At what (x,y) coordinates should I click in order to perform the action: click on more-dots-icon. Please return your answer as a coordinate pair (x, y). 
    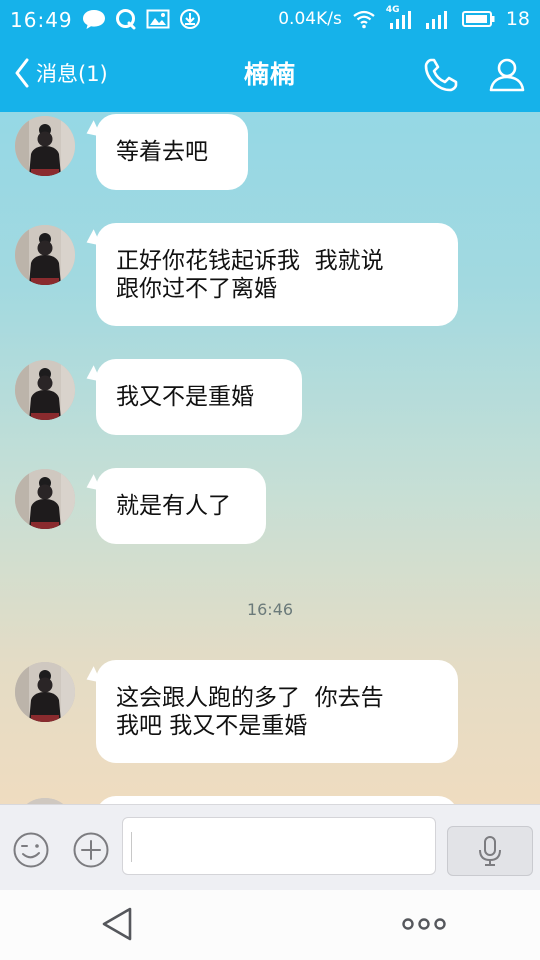
    Looking at the image, I should click on (424, 924).